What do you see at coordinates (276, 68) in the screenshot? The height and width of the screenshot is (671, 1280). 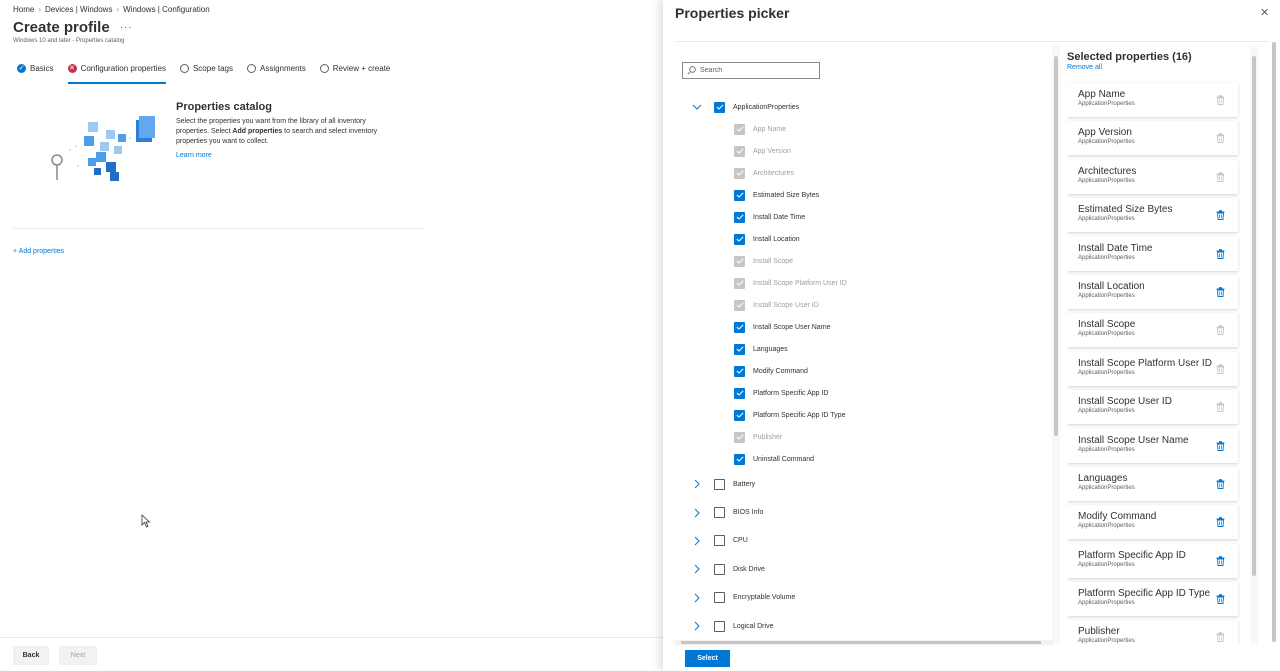 I see `step-assignments: Assignments` at bounding box center [276, 68].